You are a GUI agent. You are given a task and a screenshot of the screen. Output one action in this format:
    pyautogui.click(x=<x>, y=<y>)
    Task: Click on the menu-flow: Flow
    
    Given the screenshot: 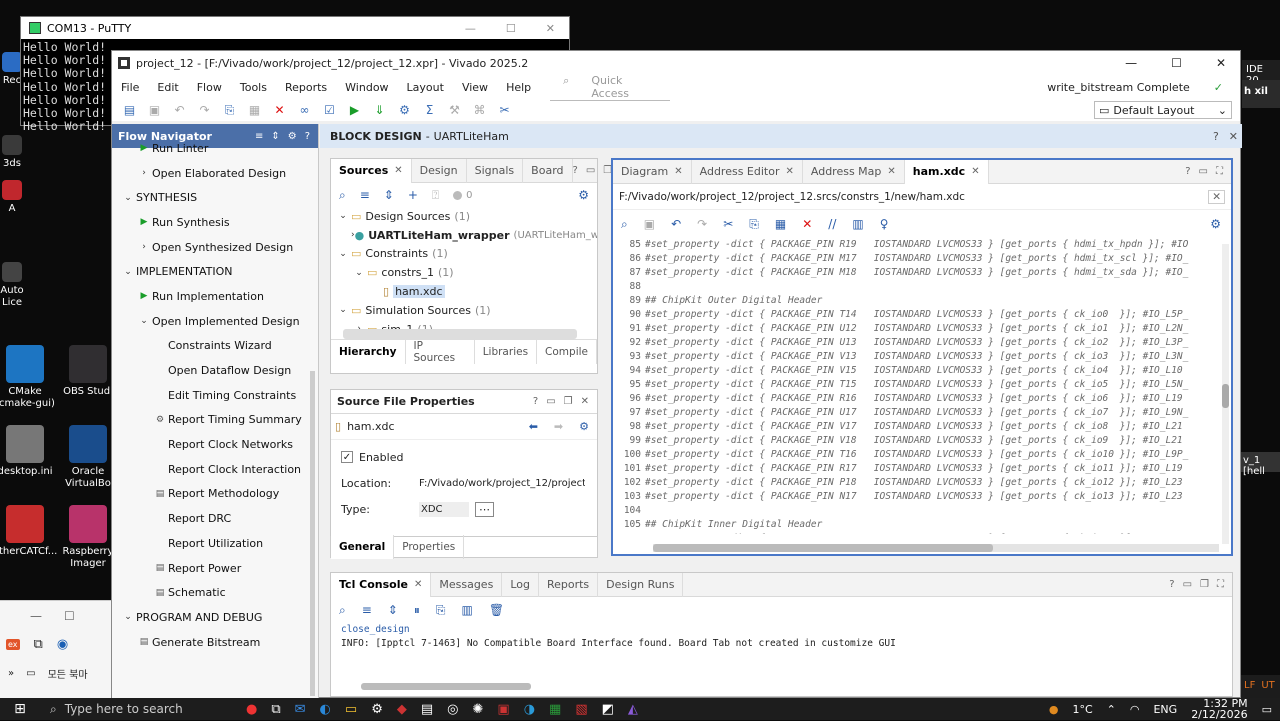 What is the action you would take?
    pyautogui.click(x=209, y=87)
    